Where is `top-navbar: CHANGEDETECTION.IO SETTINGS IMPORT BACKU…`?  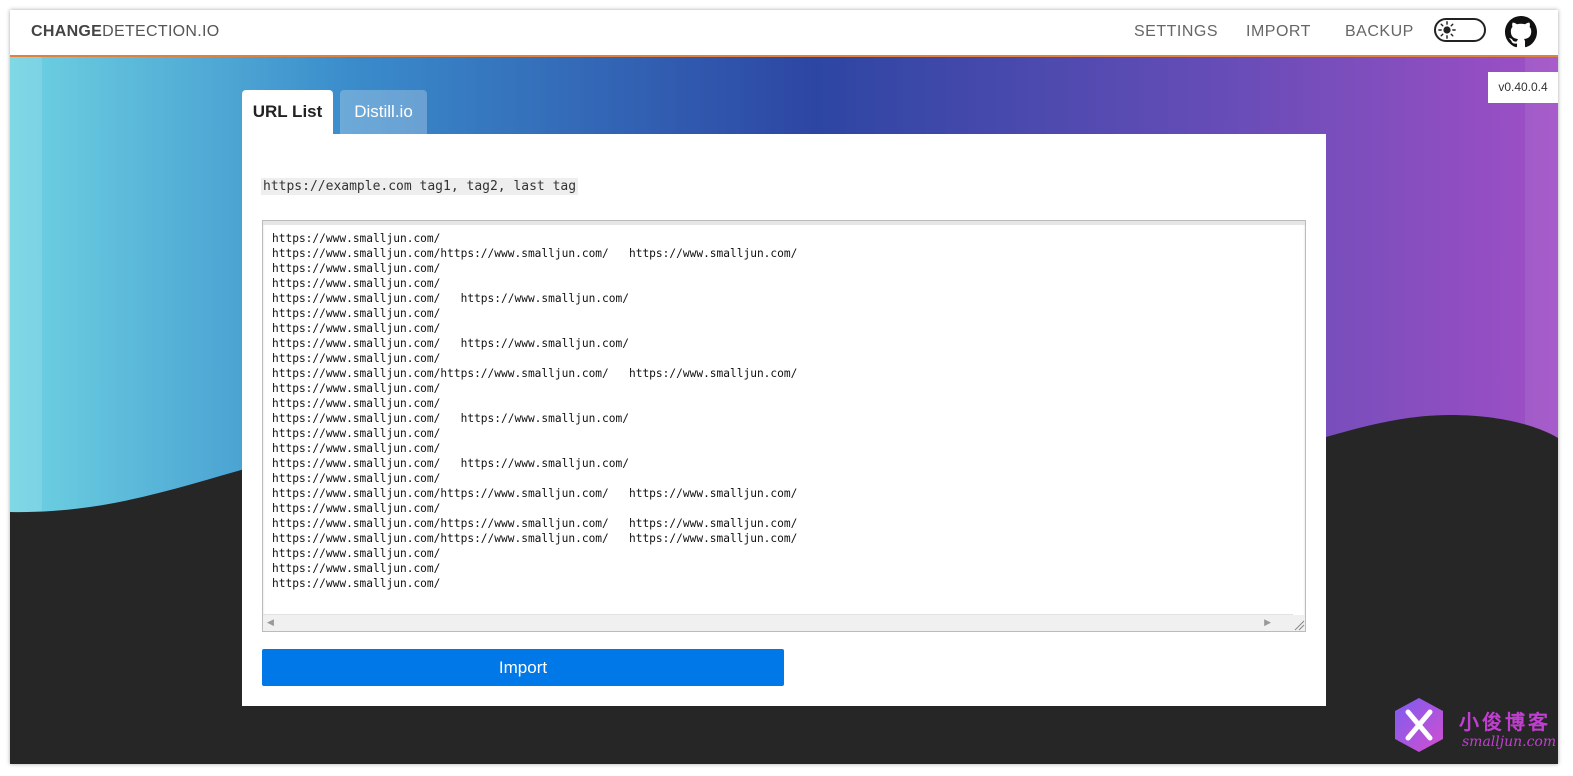 top-navbar: CHANGEDETECTION.IO SETTINGS IMPORT BACKU… is located at coordinates (784, 33).